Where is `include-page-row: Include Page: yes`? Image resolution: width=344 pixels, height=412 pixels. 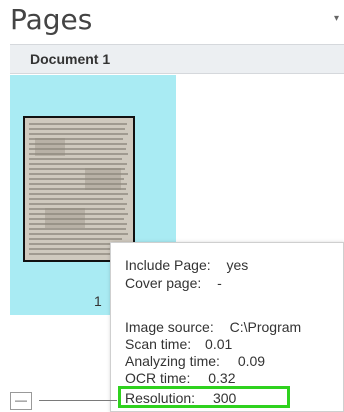
include-page-row: Include Page: yes is located at coordinates (186, 265).